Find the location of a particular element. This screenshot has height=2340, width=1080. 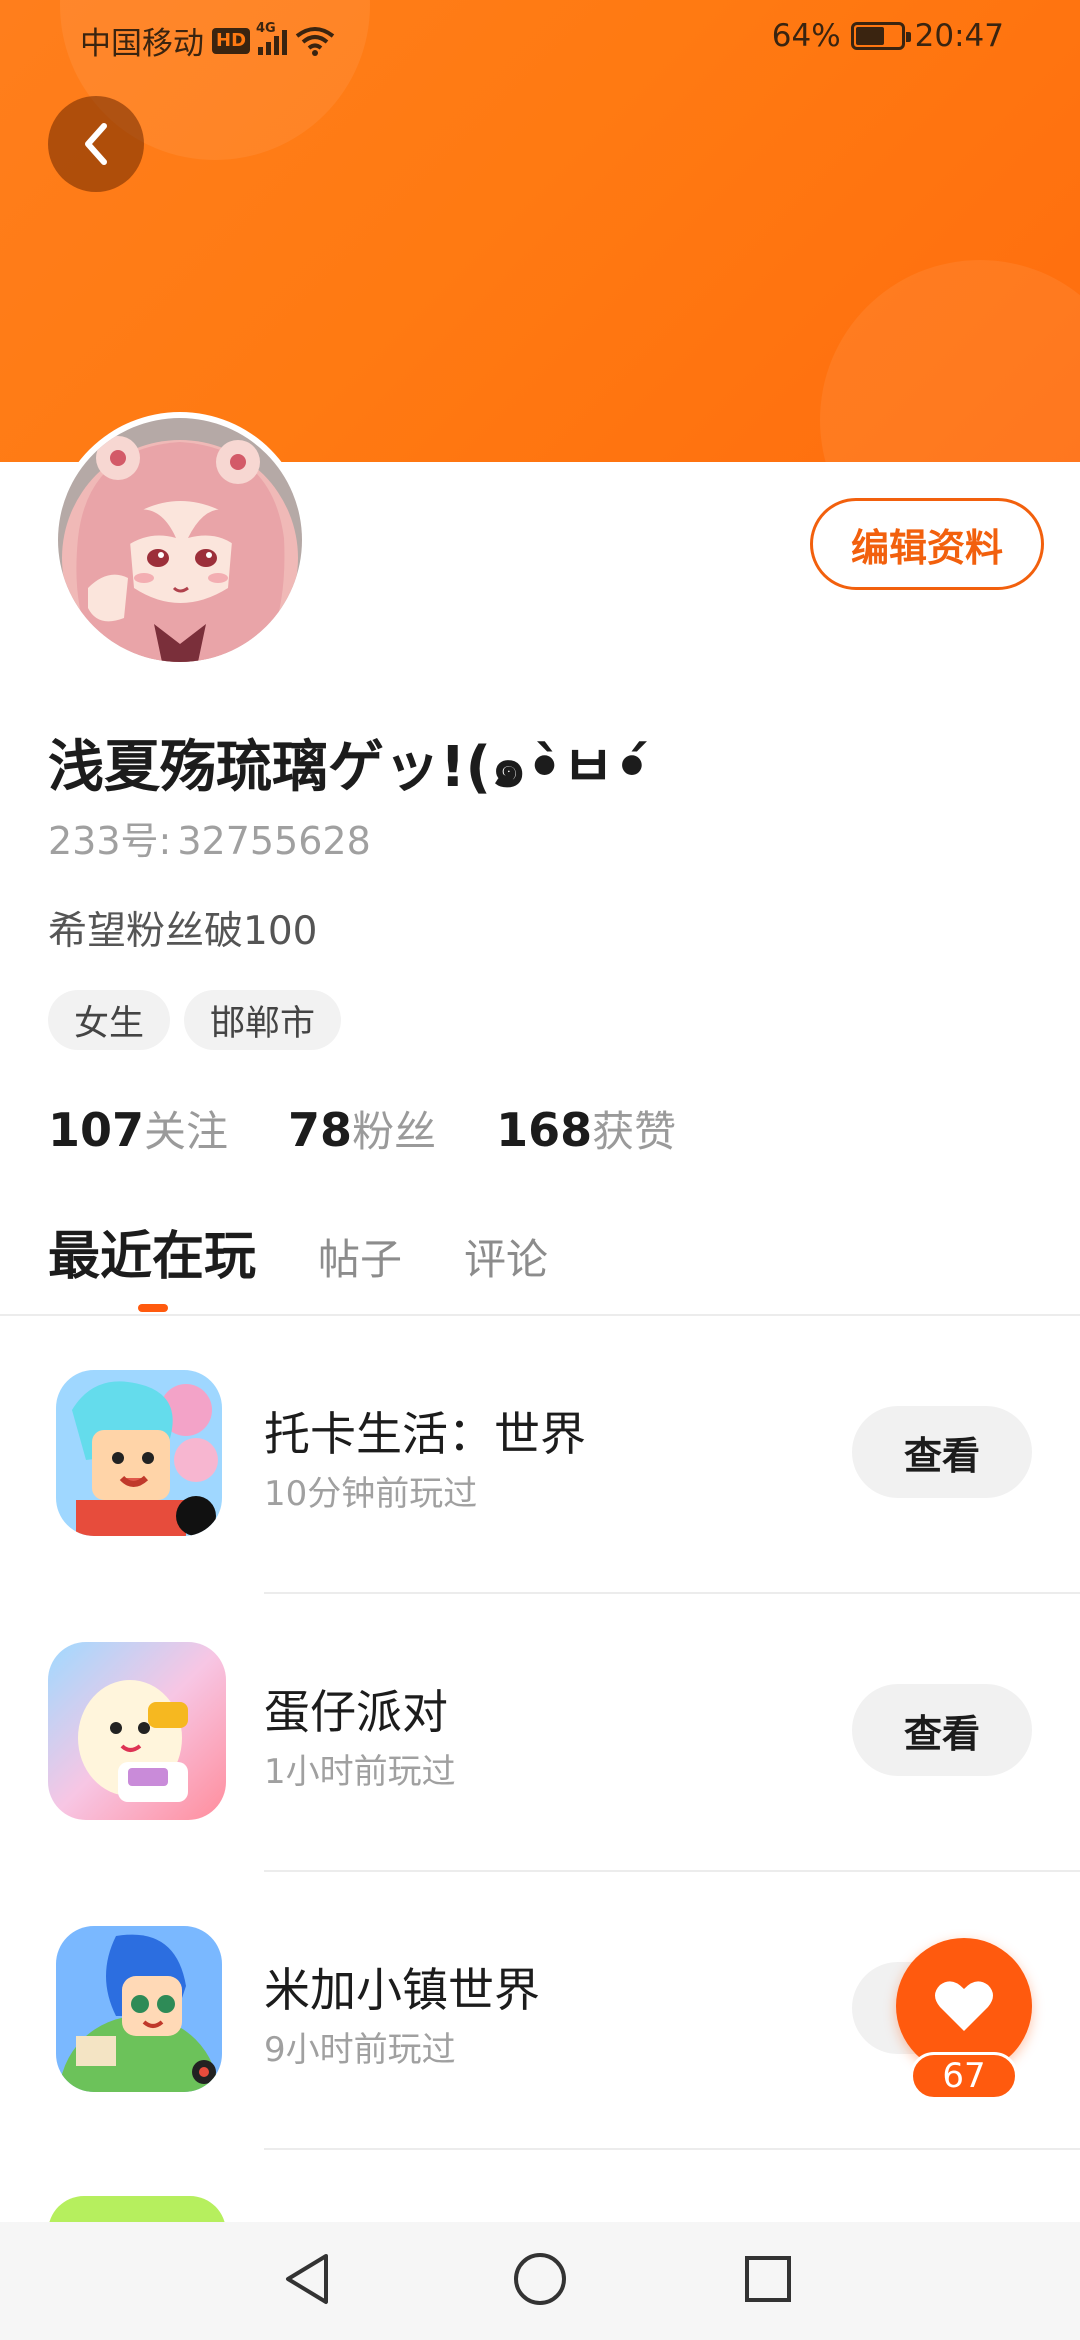

toca-life-icon is located at coordinates (139, 1453).